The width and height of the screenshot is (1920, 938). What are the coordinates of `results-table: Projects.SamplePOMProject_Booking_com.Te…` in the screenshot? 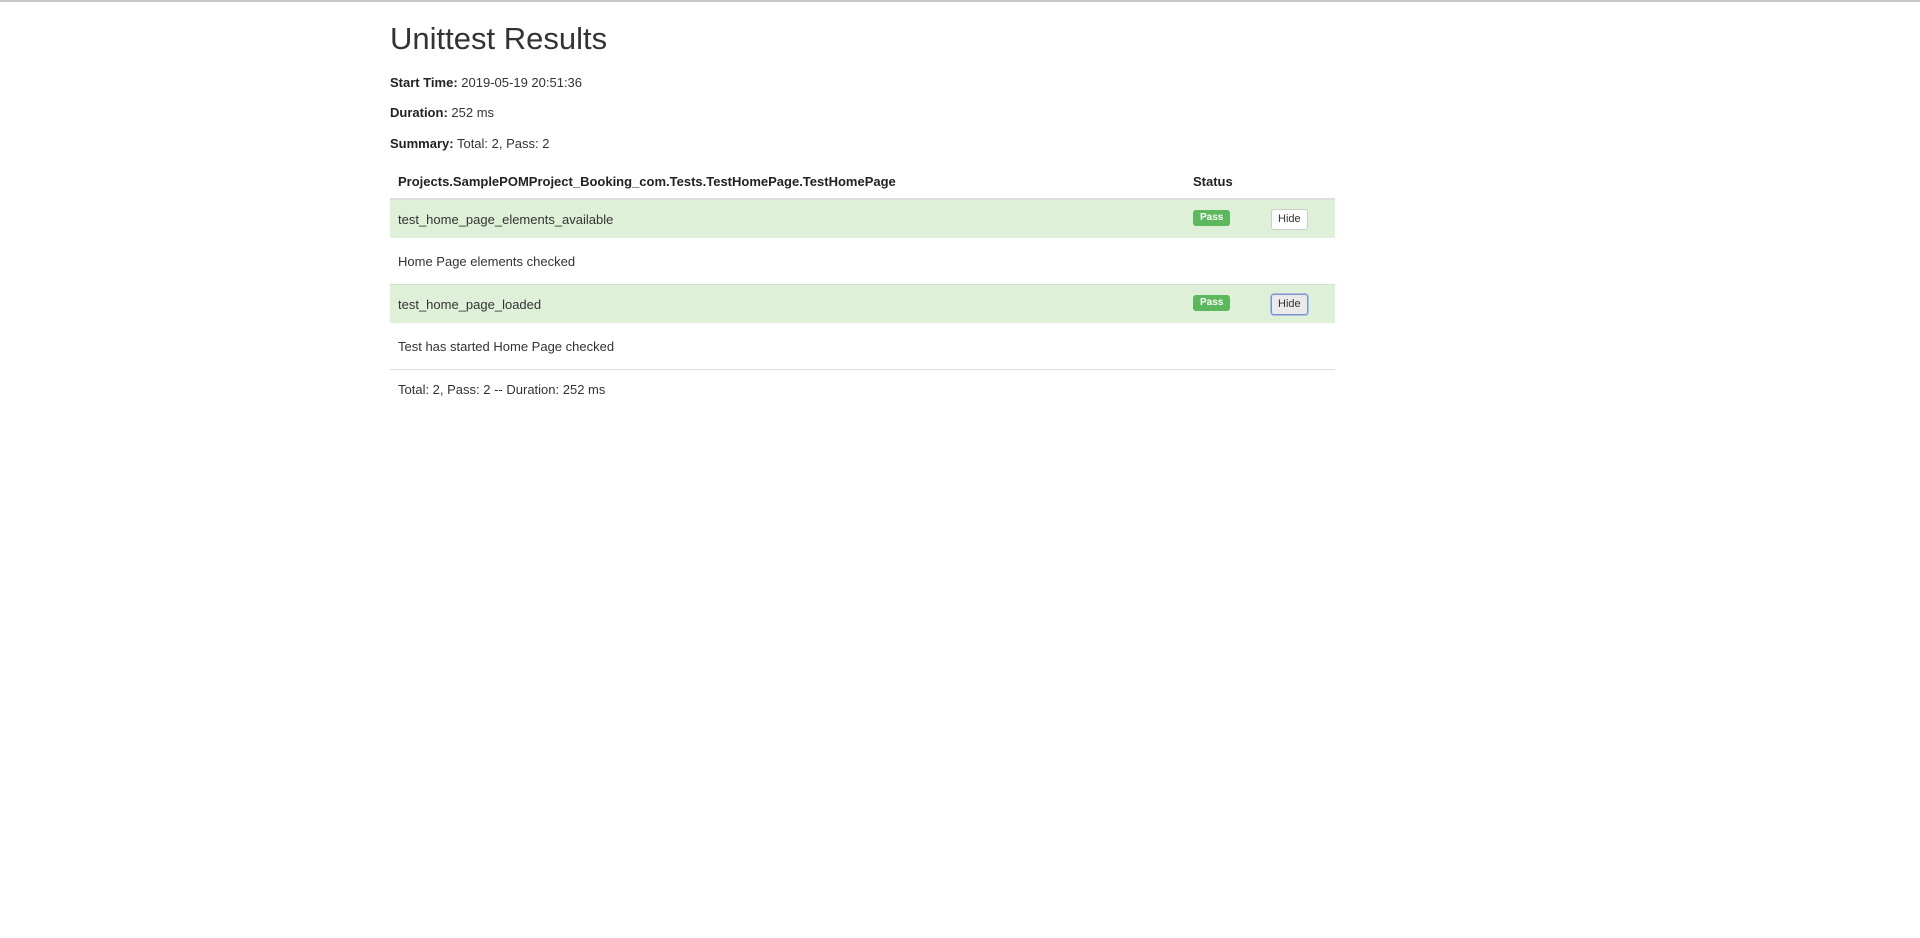 It's located at (862, 286).